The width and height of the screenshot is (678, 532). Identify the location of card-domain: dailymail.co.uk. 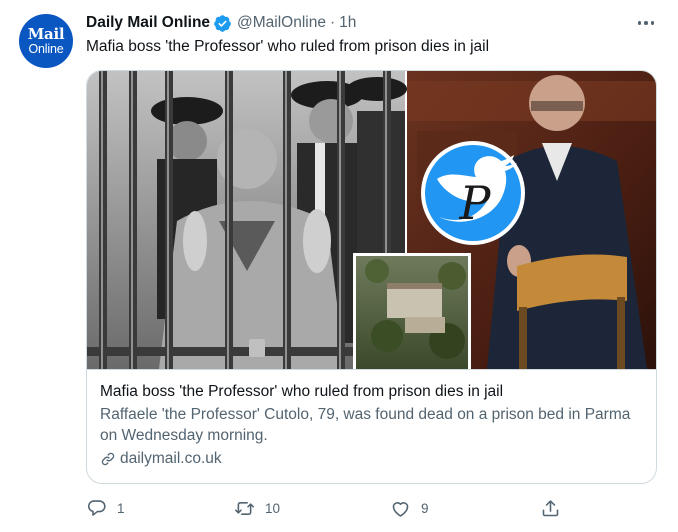
(373, 459).